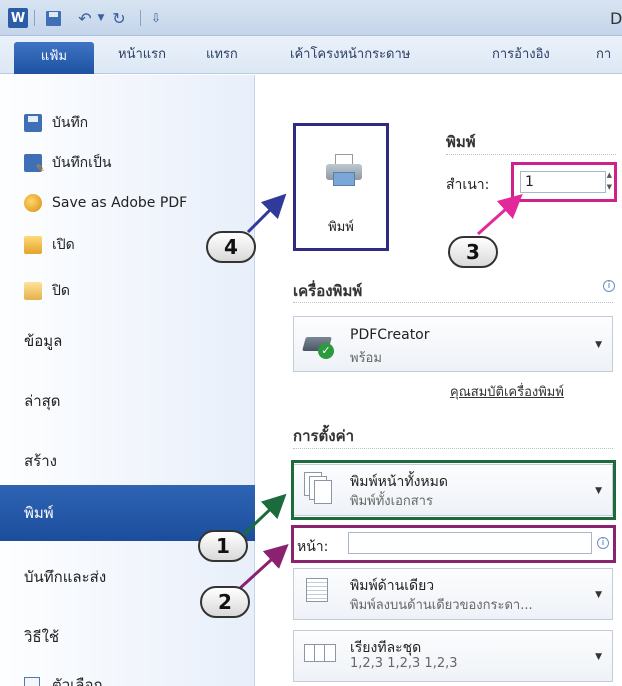 The image size is (622, 686). Describe the element at coordinates (311, 18) in the screenshot. I see `title-bar: W ↶ ▼ ↻ ⇩ D` at that location.